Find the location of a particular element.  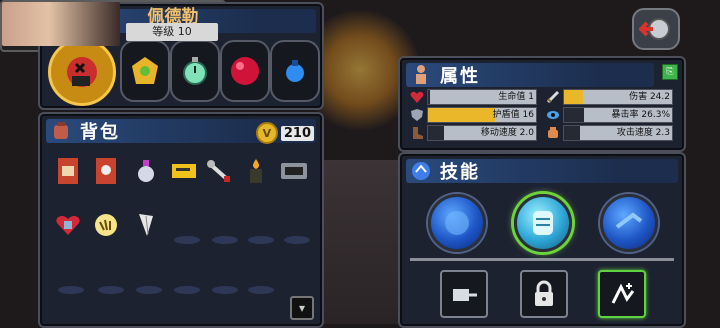

bag-item-claw is located at coordinates (106, 225).